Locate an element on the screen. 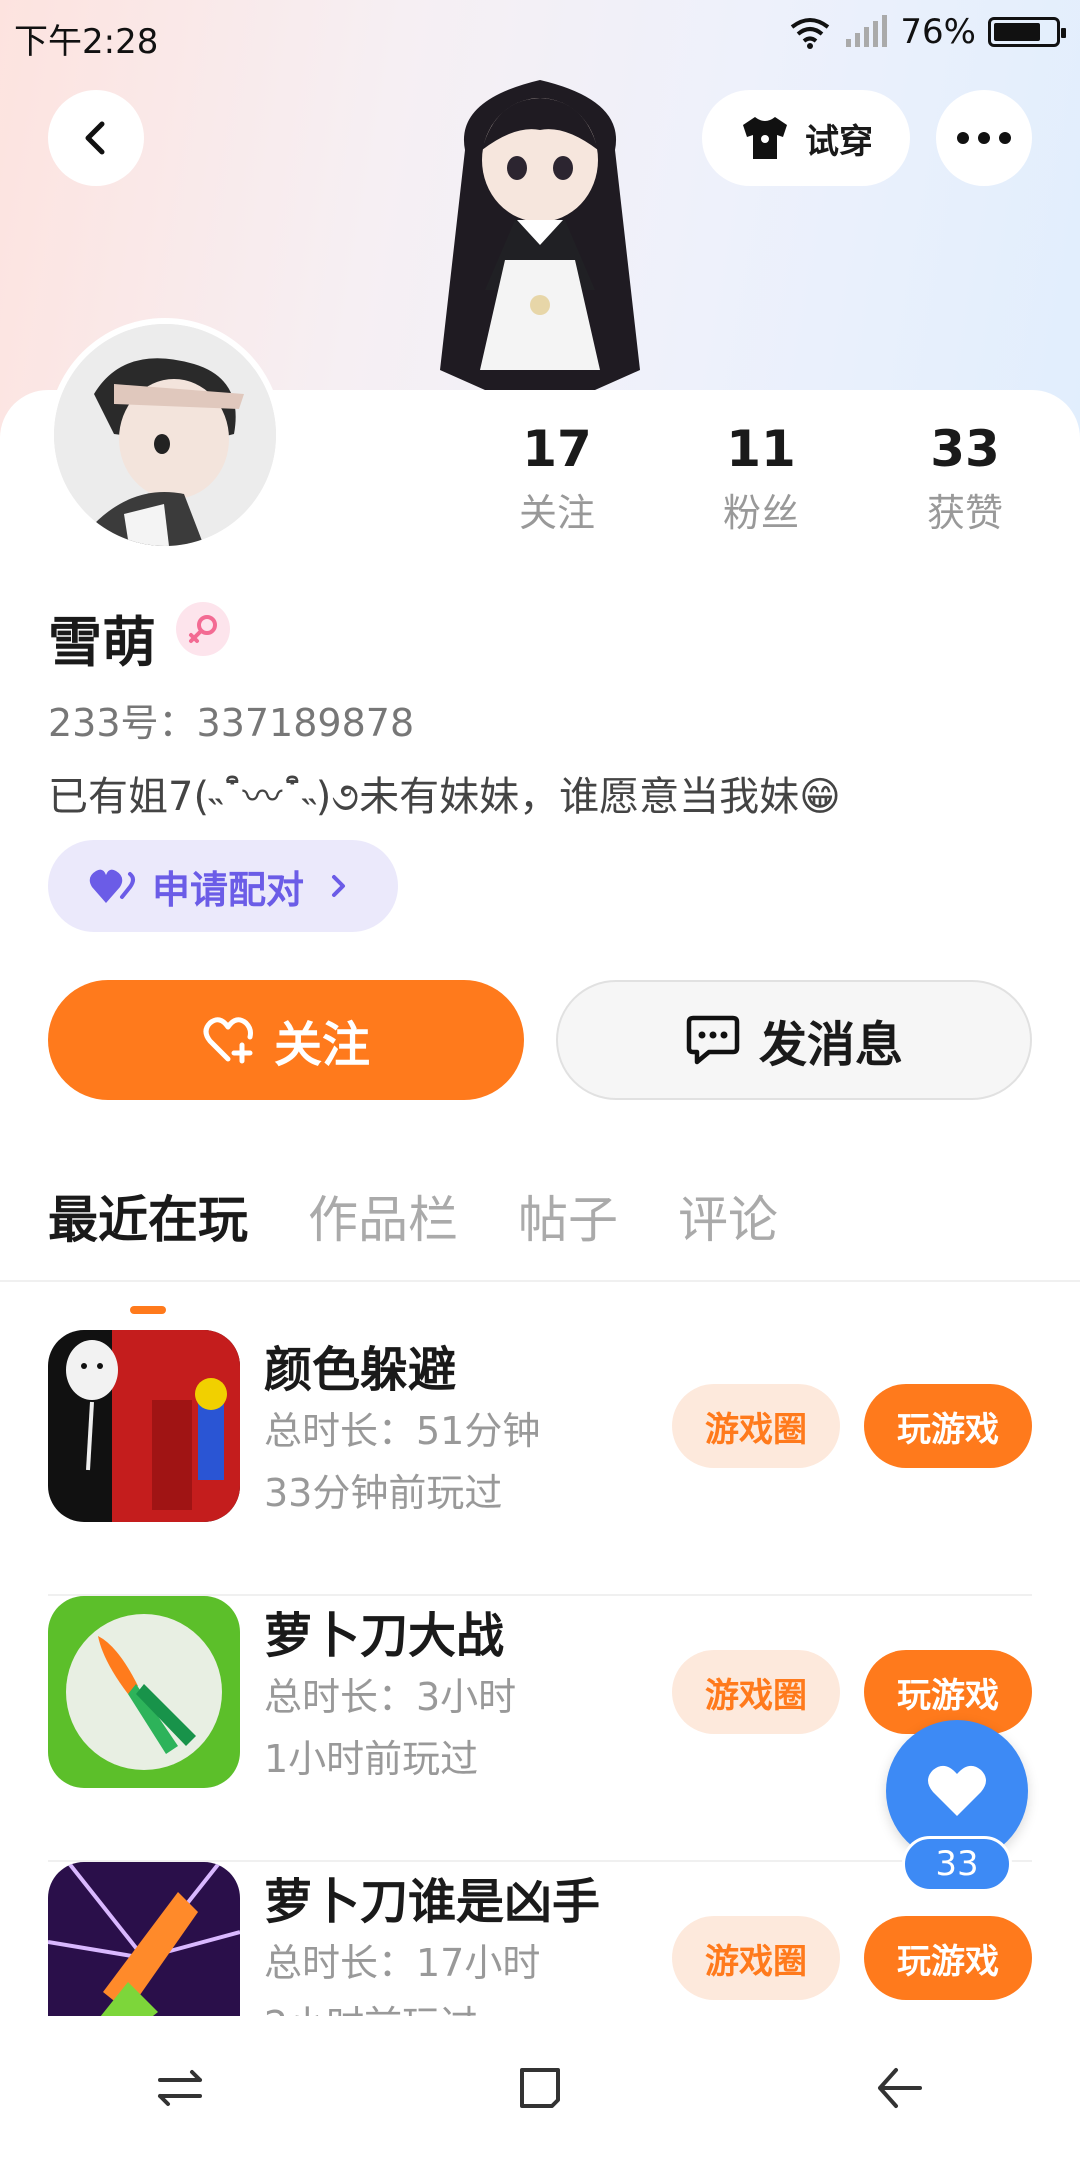  game-icon-color-dodge is located at coordinates (144, 1426).